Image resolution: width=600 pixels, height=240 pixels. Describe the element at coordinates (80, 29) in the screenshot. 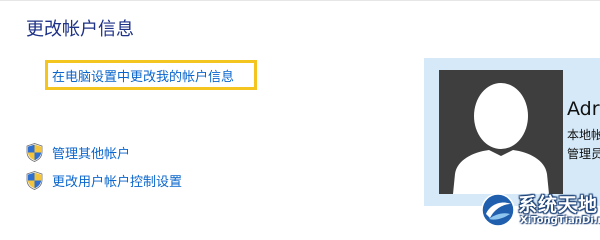

I see `page-title: 更改帐户信息` at that location.